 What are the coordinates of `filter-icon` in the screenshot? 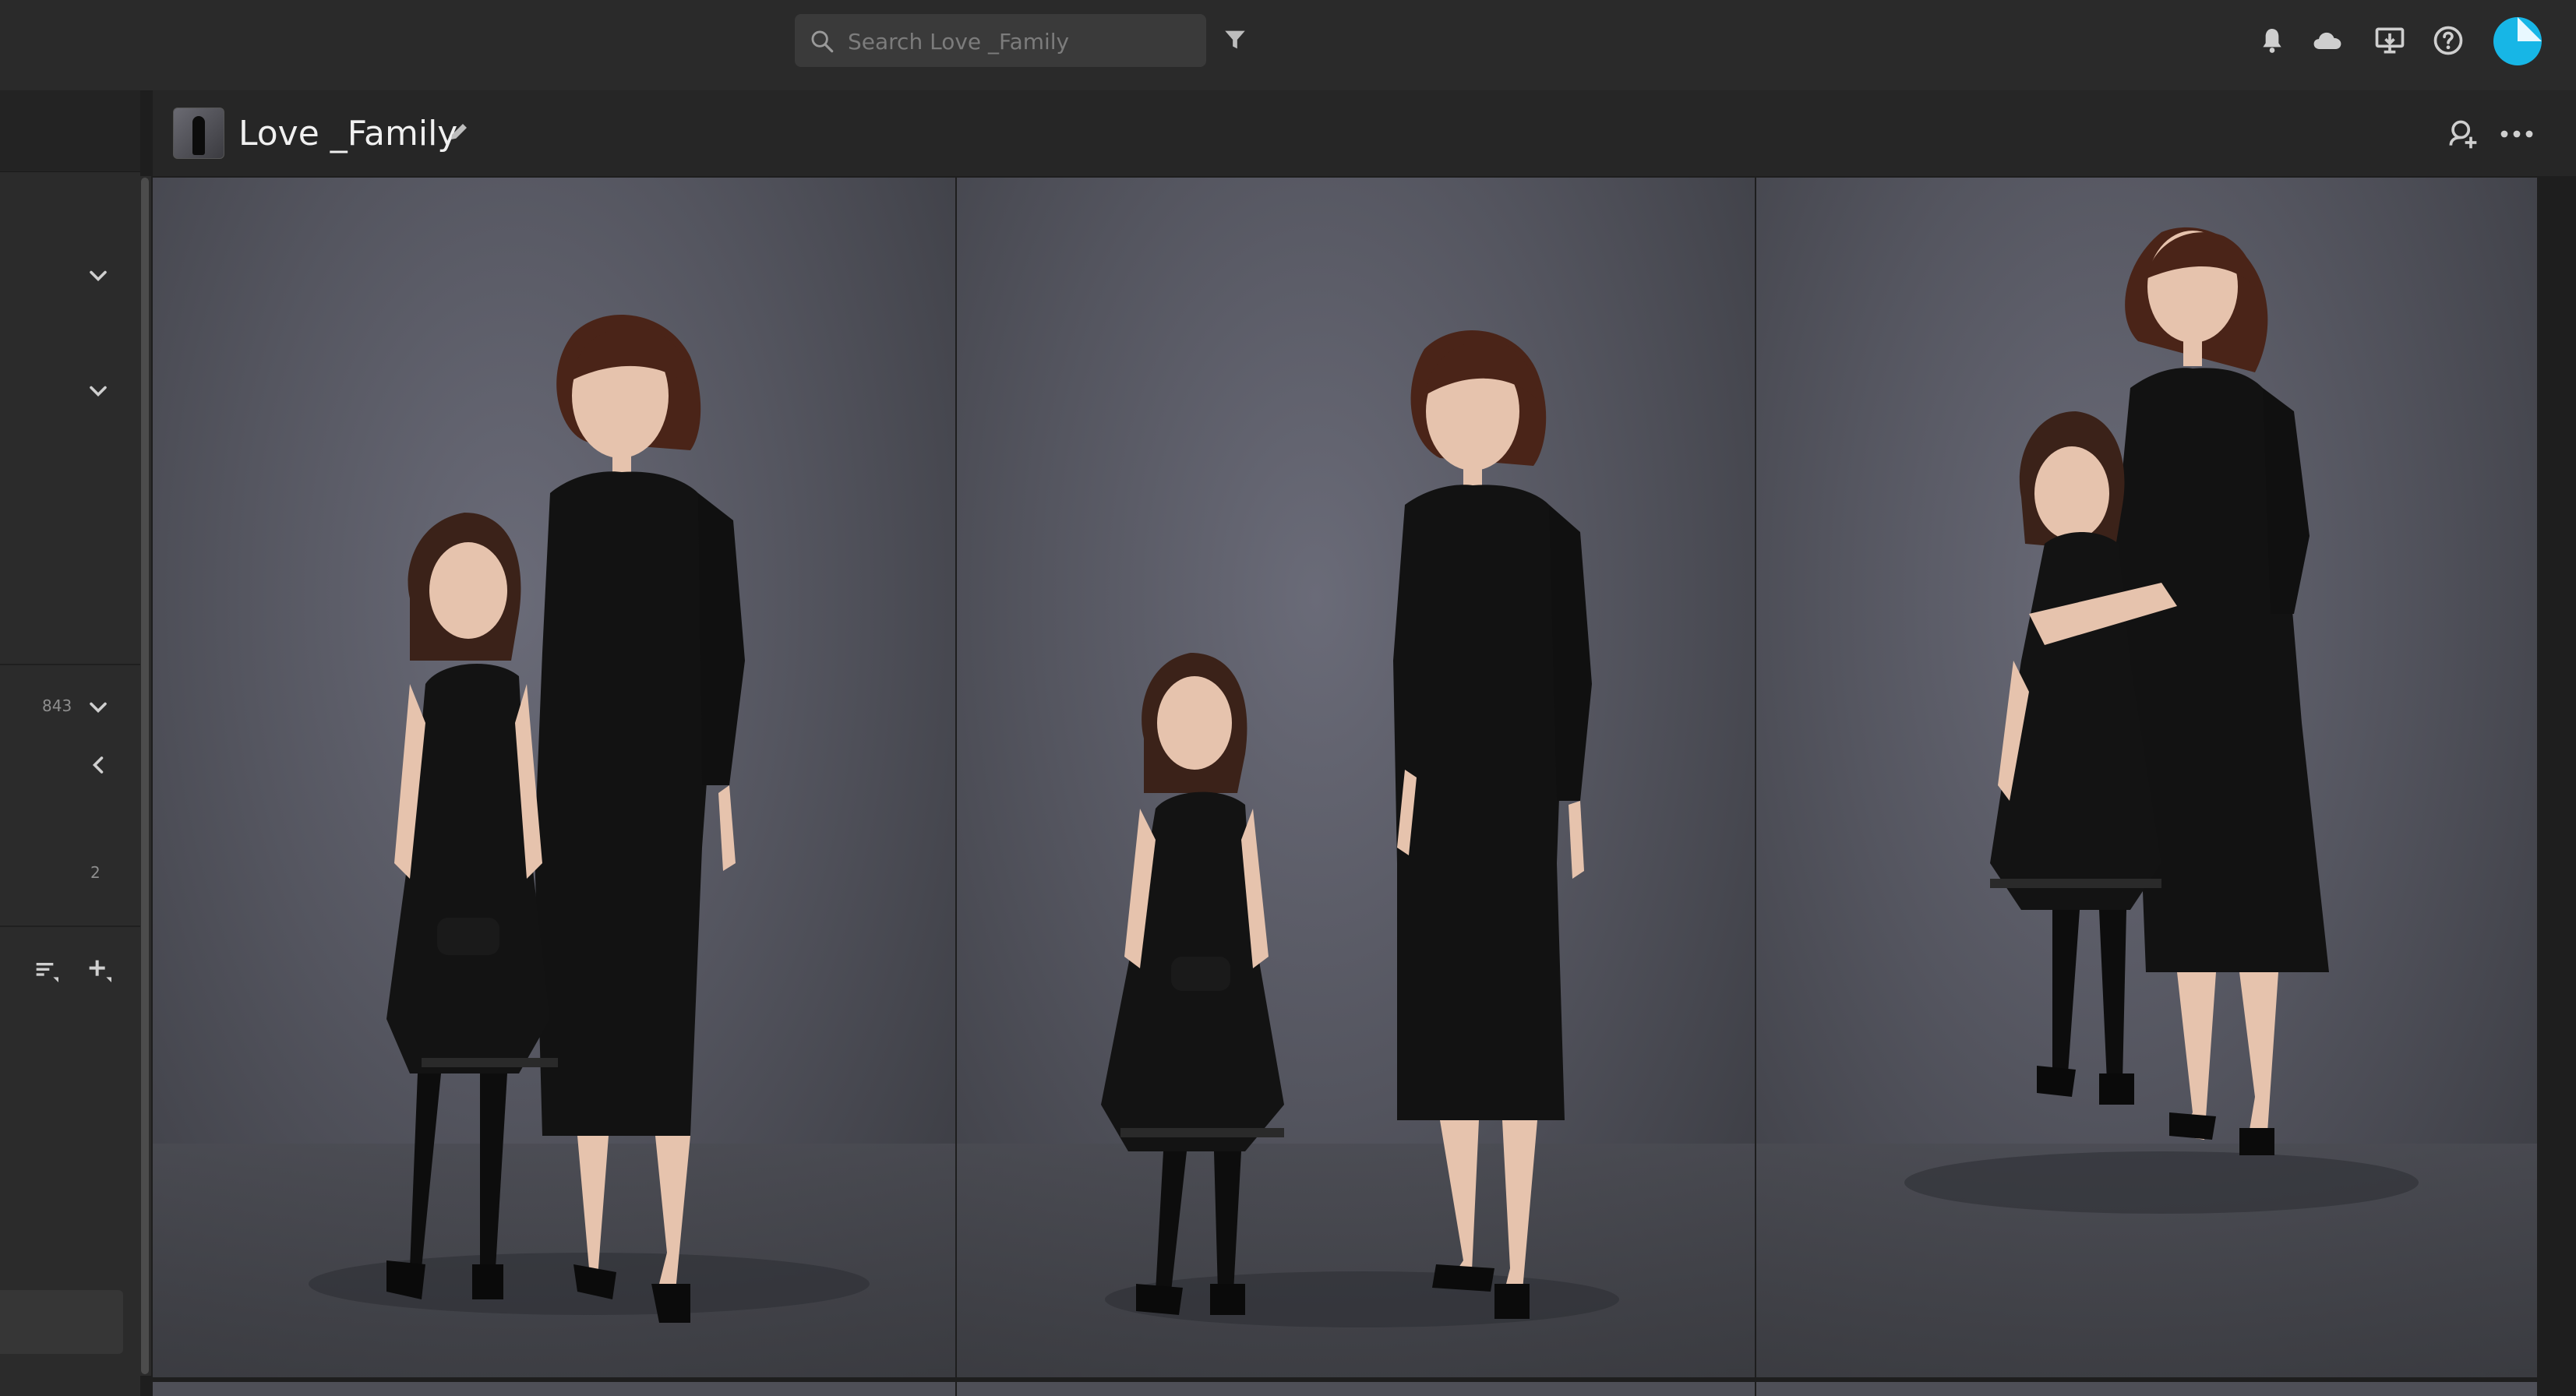 It's located at (1235, 39).